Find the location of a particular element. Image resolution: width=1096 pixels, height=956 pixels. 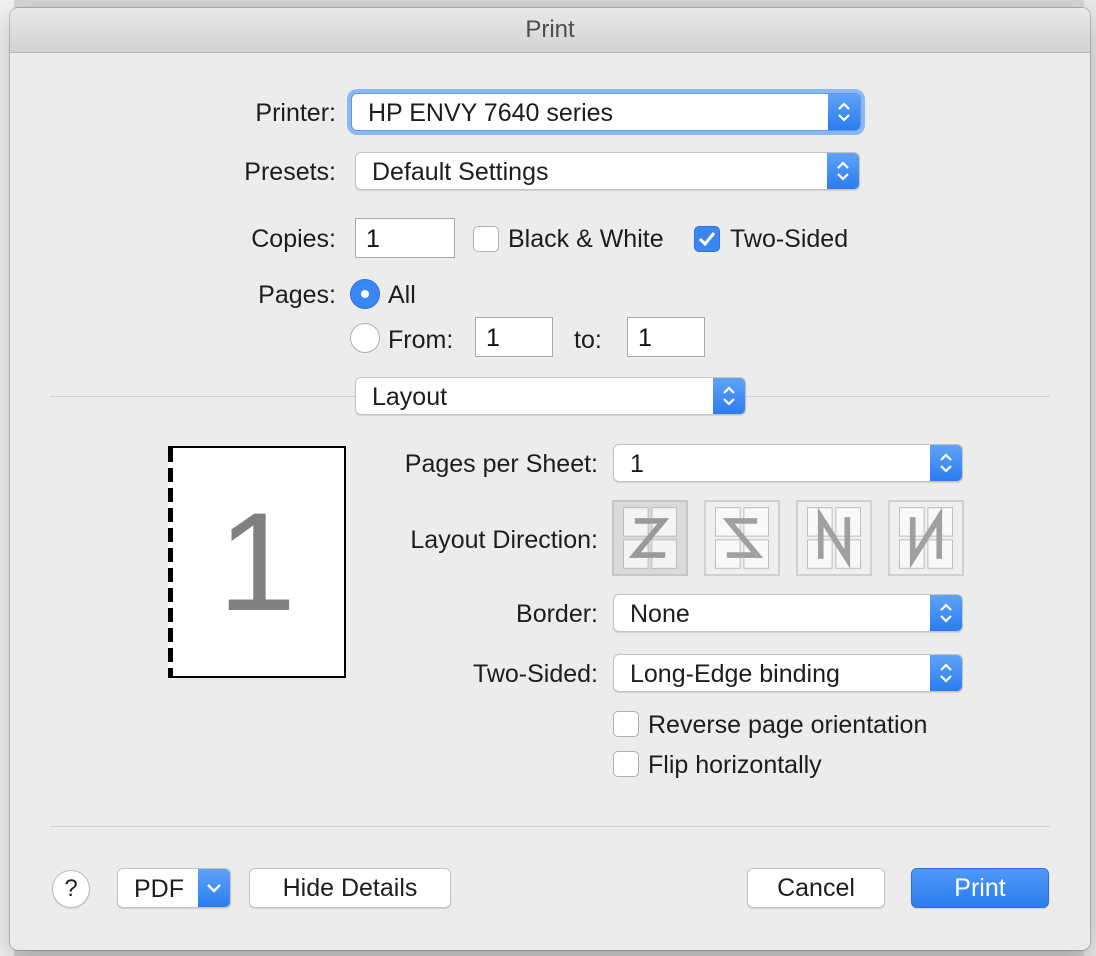

copies-field: 1 is located at coordinates (405, 238).